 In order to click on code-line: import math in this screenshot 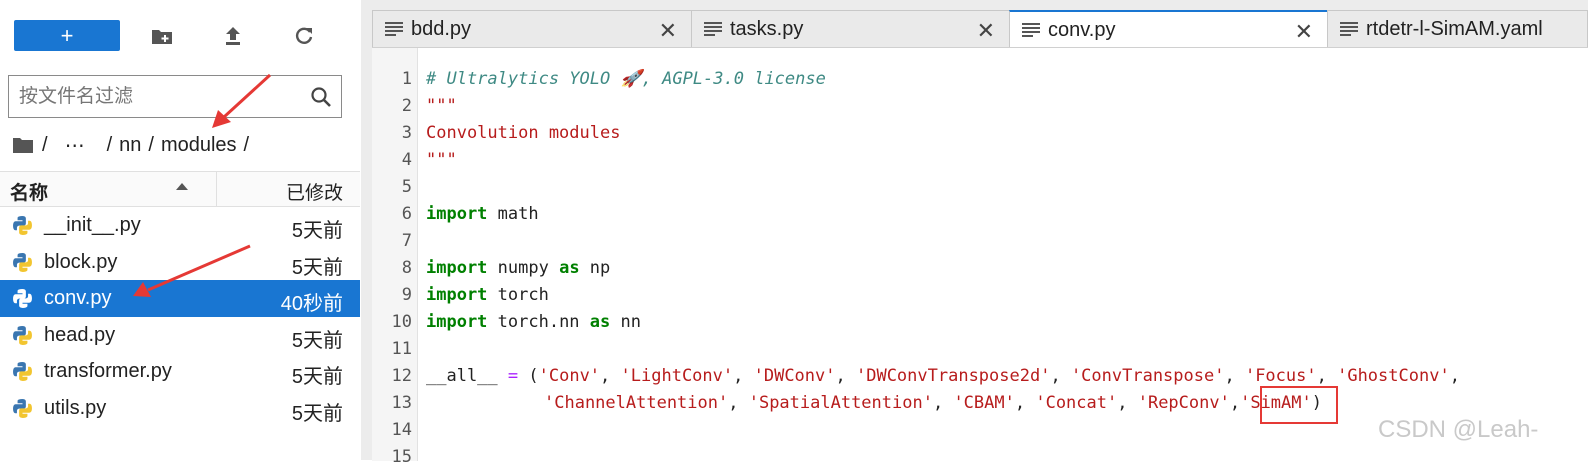, I will do `click(482, 214)`.